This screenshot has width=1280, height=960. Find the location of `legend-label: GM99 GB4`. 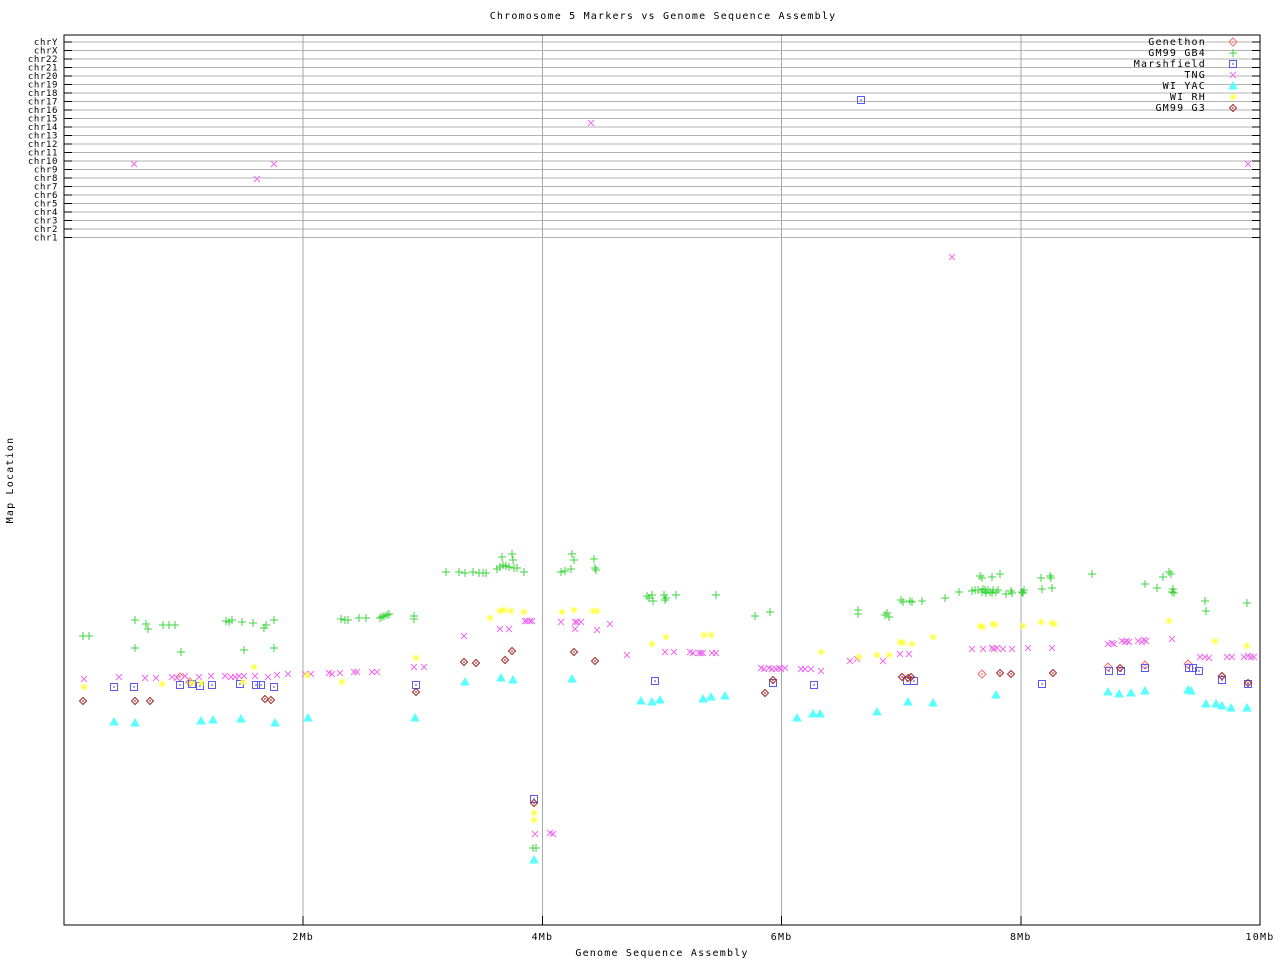

legend-label: GM99 GB4 is located at coordinates (1177, 53).